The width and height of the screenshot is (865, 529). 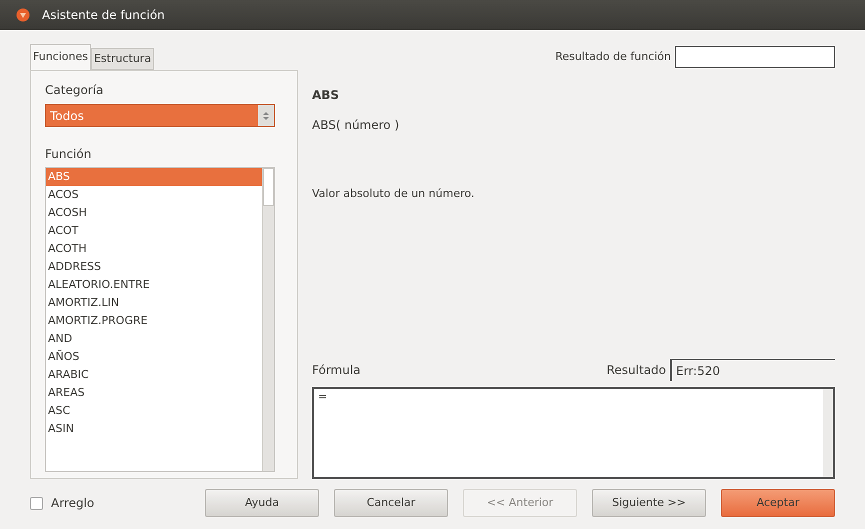 I want to click on list-item: AND, so click(x=154, y=339).